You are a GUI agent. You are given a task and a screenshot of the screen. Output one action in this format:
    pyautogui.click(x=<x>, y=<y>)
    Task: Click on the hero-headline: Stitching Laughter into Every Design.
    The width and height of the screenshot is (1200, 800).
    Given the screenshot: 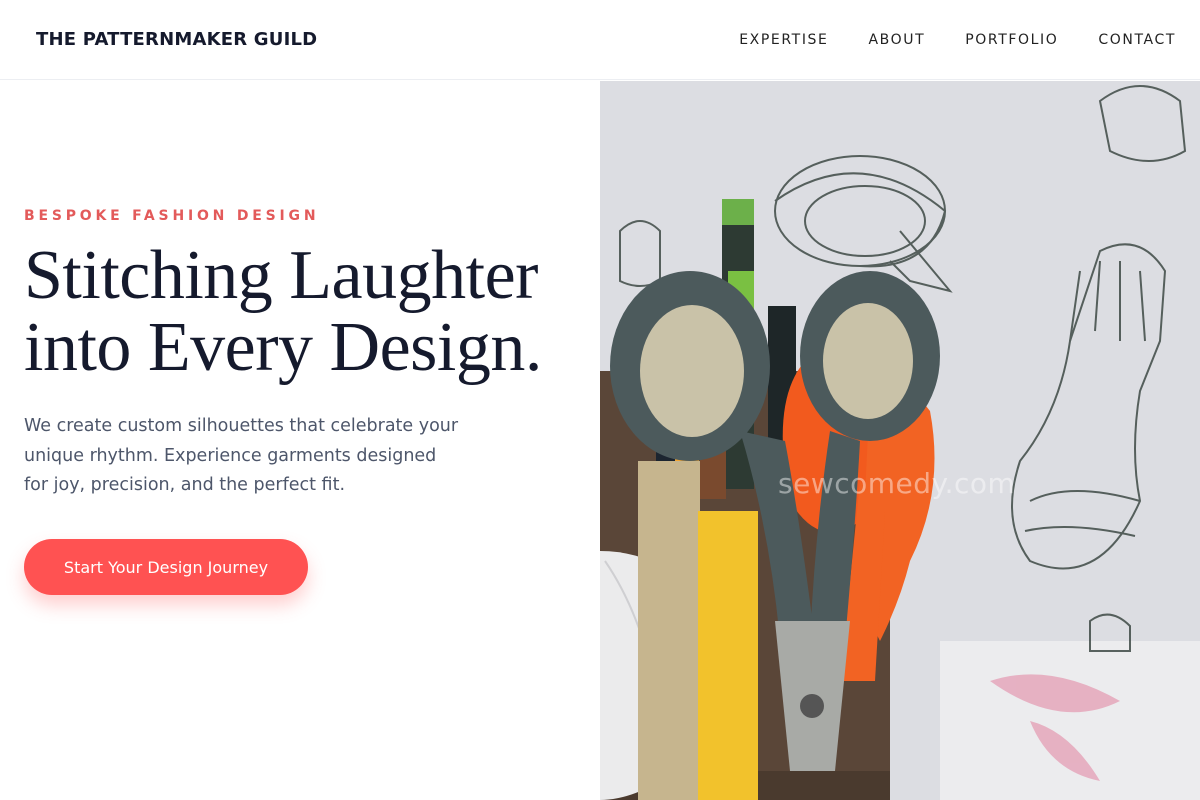 What is the action you would take?
    pyautogui.click(x=309, y=312)
    